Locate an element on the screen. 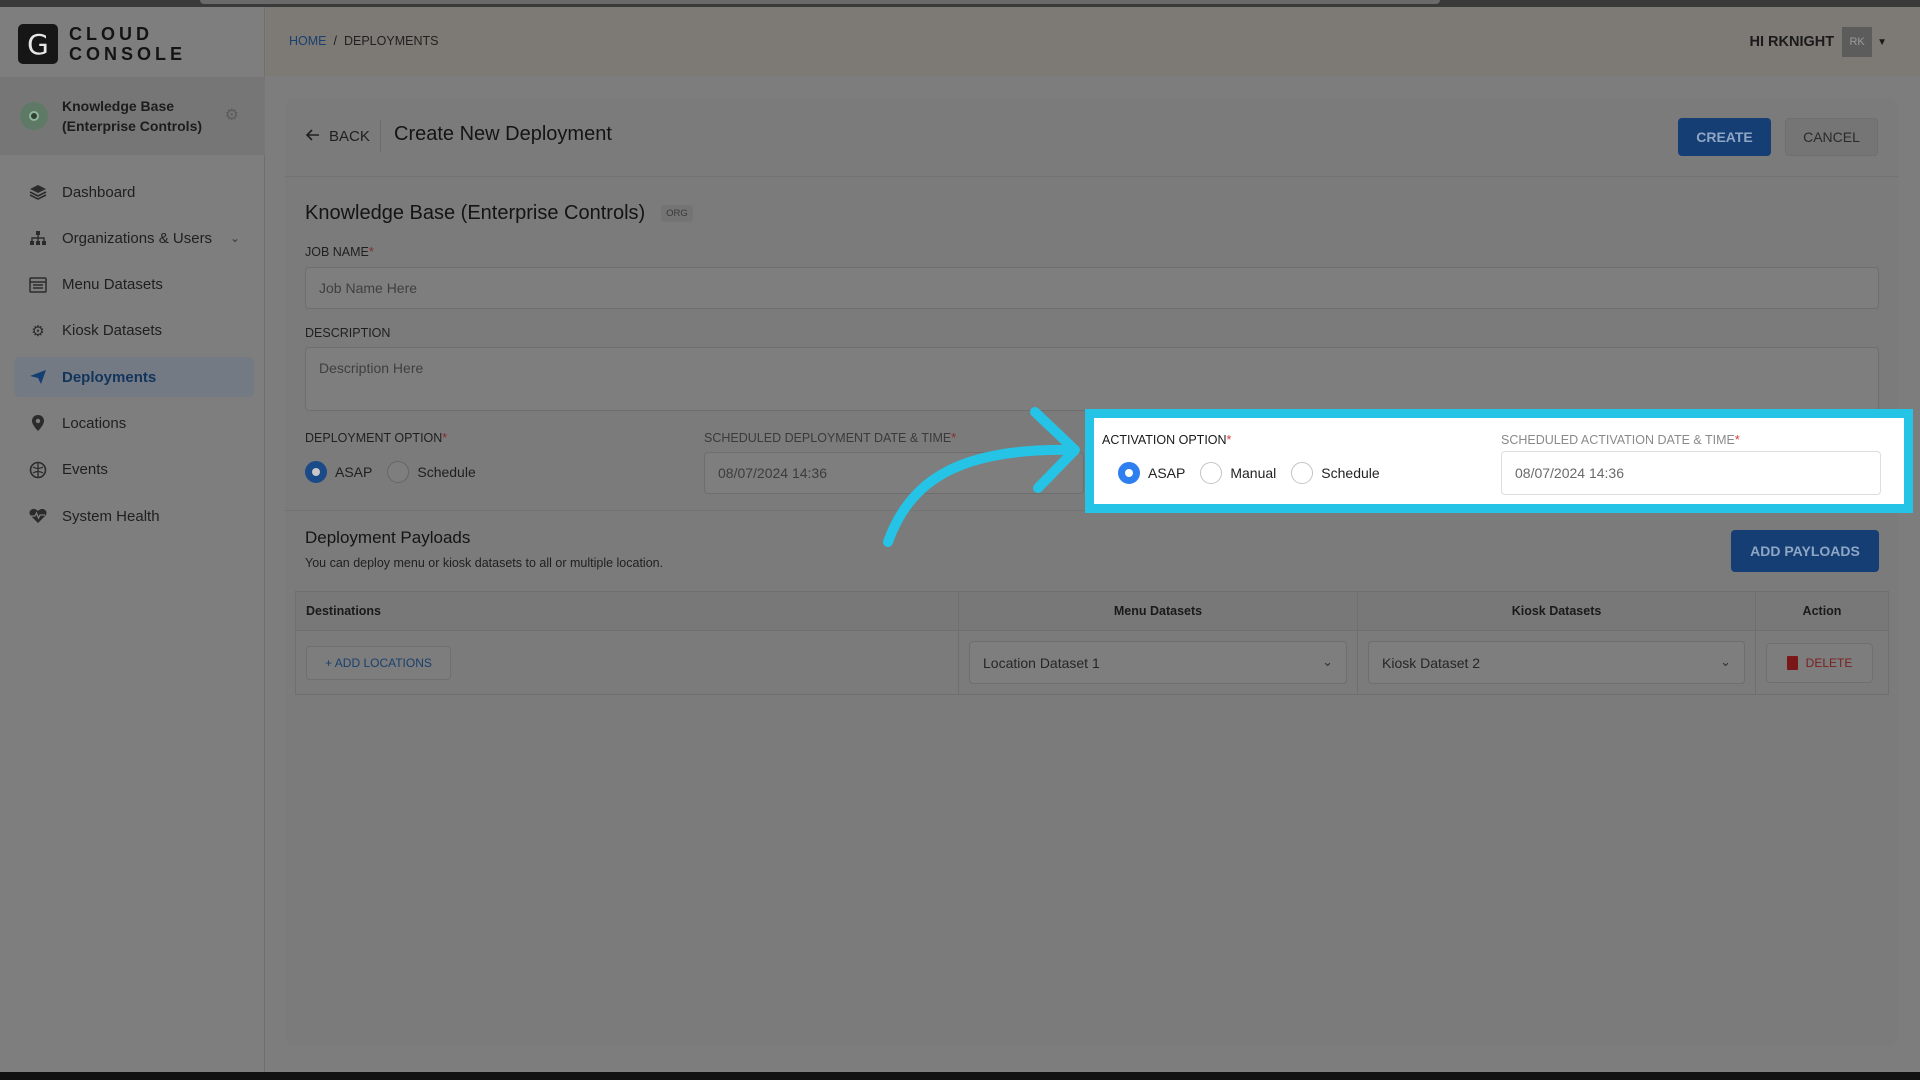 Image resolution: width=1920 pixels, height=1080 pixels. breadcrumb: HOME / DEPLOYMENTS is located at coordinates (363, 41).